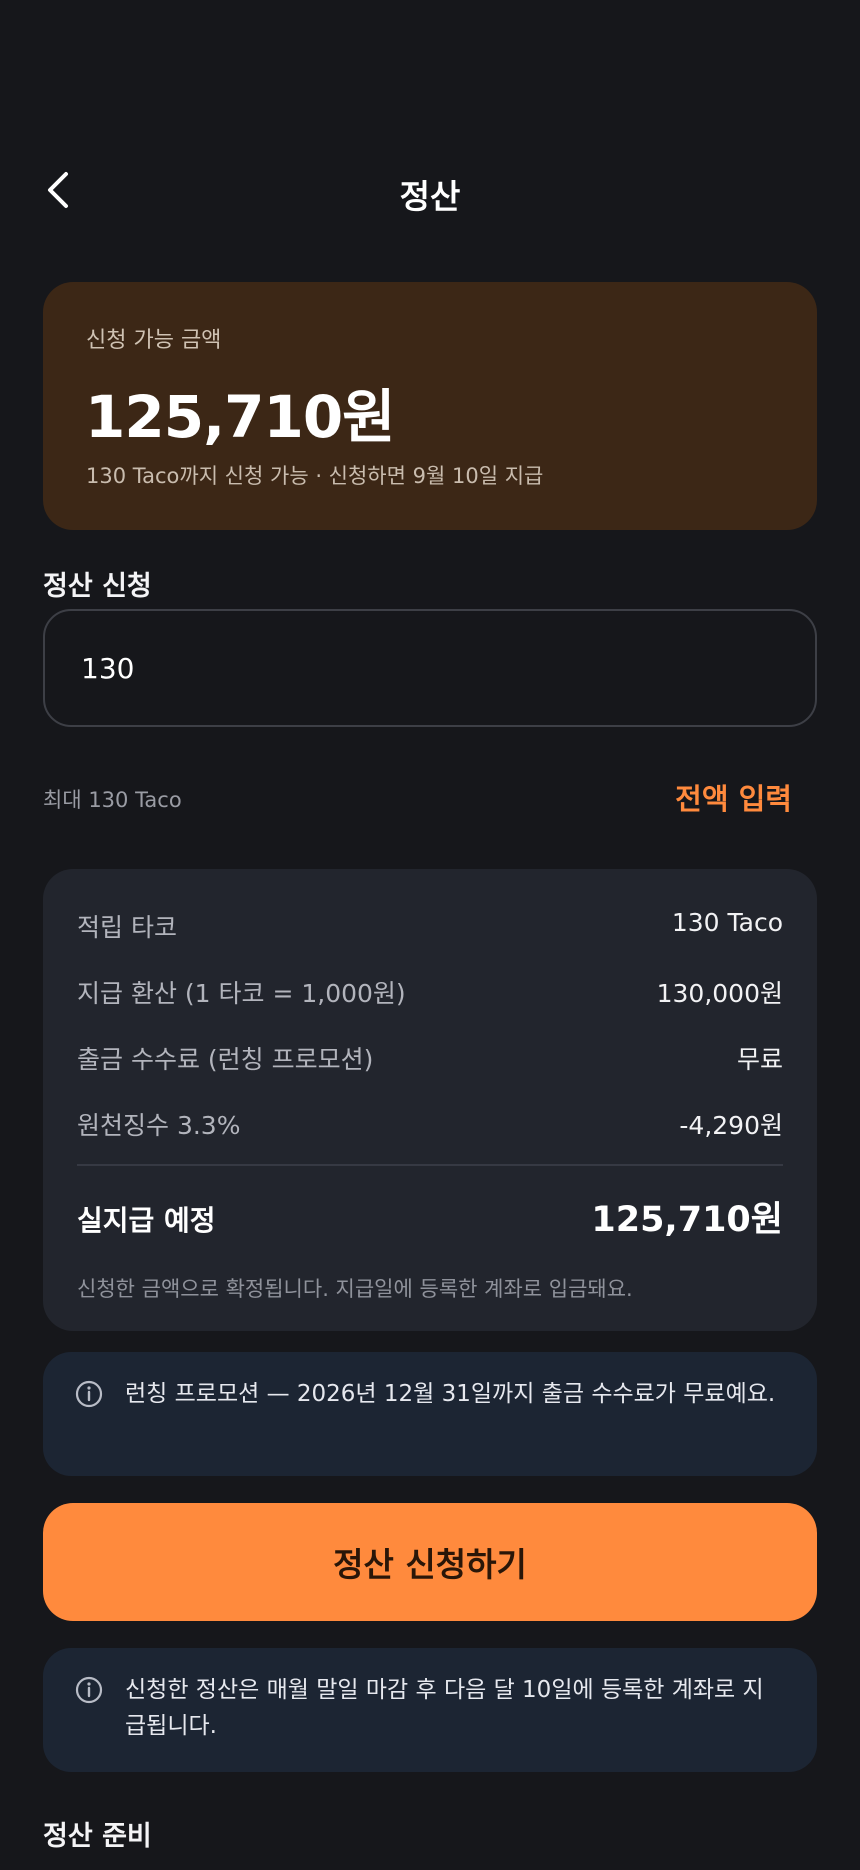 The image size is (860, 1870). Describe the element at coordinates (146, 1220) in the screenshot. I see `total-label: 실지급 예정` at that location.